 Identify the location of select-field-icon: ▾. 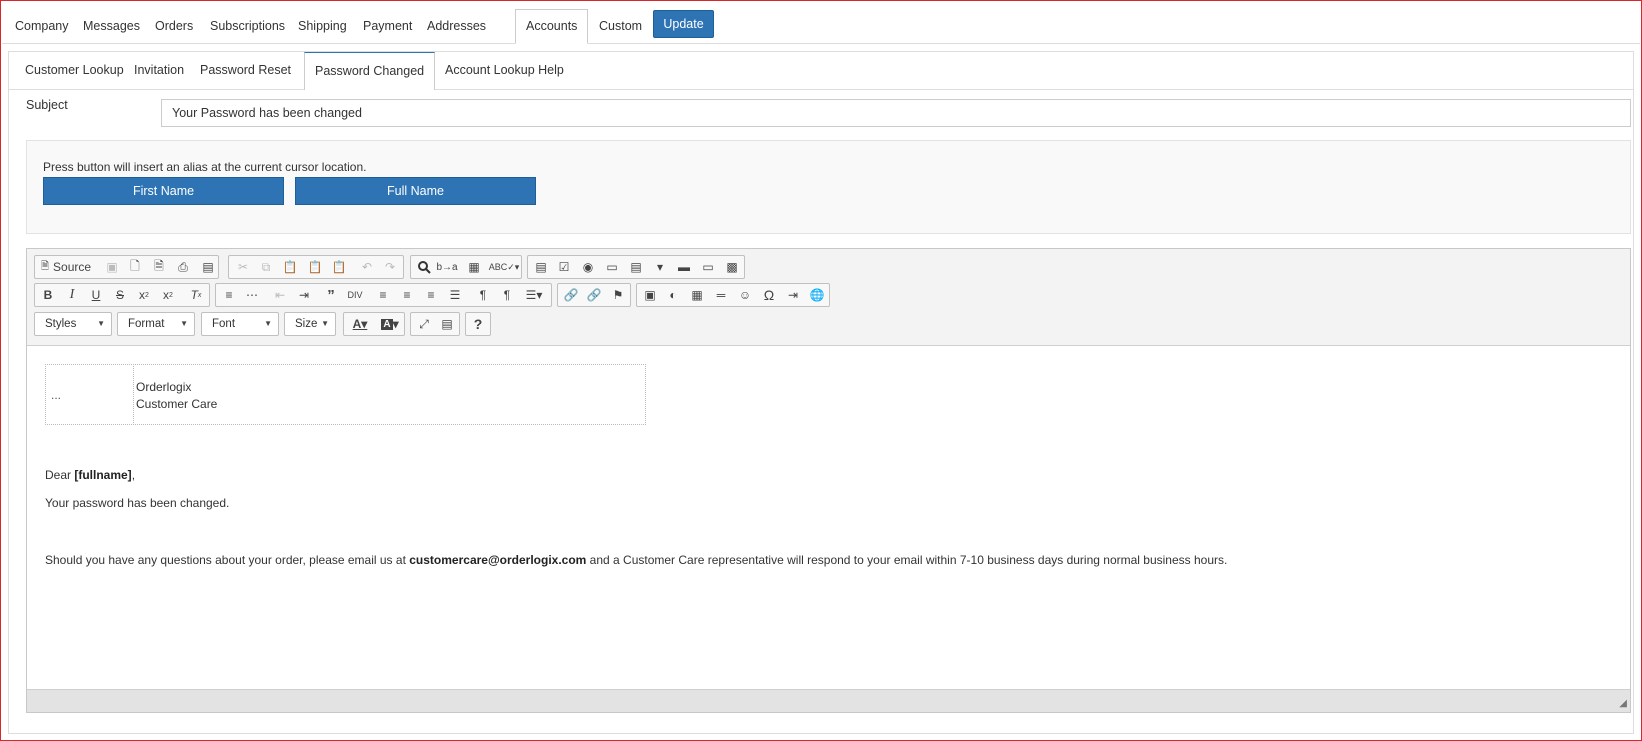
(660, 267).